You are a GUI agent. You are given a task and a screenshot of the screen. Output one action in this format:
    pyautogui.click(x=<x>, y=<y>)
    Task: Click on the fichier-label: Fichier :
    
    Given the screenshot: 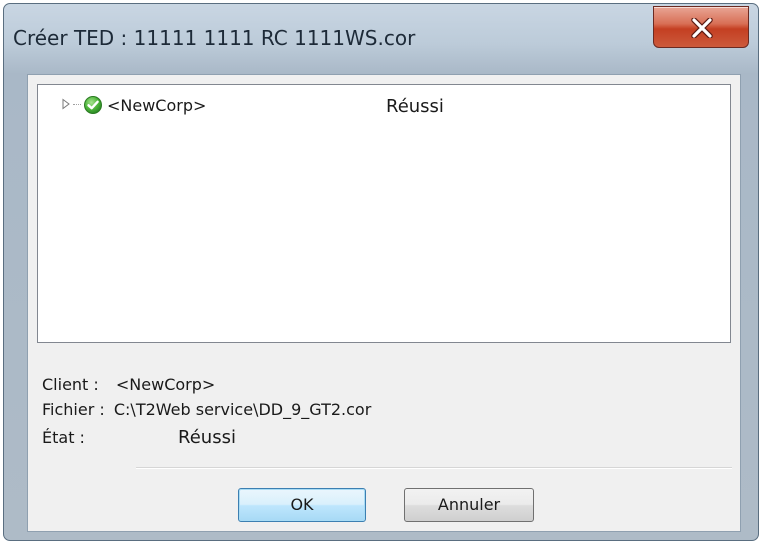 What is the action you would take?
    pyautogui.click(x=73, y=409)
    